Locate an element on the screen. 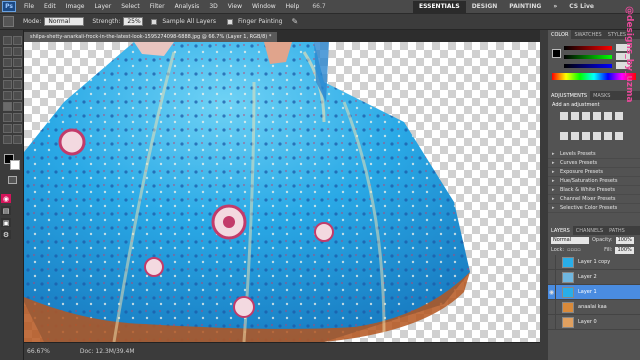 This screenshot has height=360, width=640. menu-help: Help is located at coordinates (293, 6).